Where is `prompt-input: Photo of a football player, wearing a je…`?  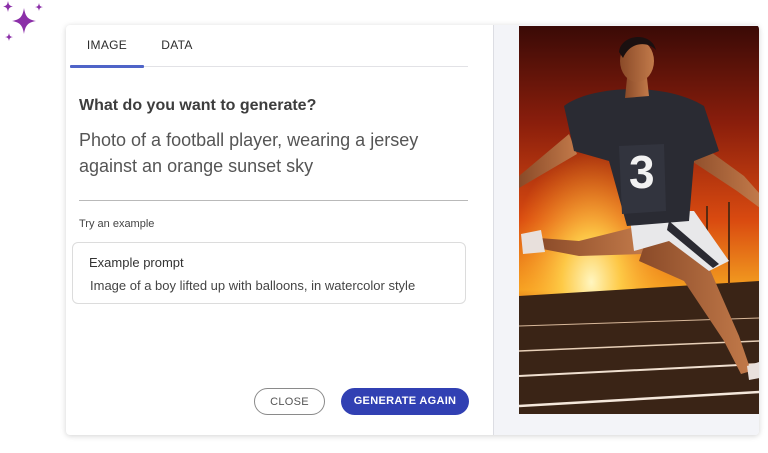
prompt-input: Photo of a football player, wearing a je… is located at coordinates (274, 153).